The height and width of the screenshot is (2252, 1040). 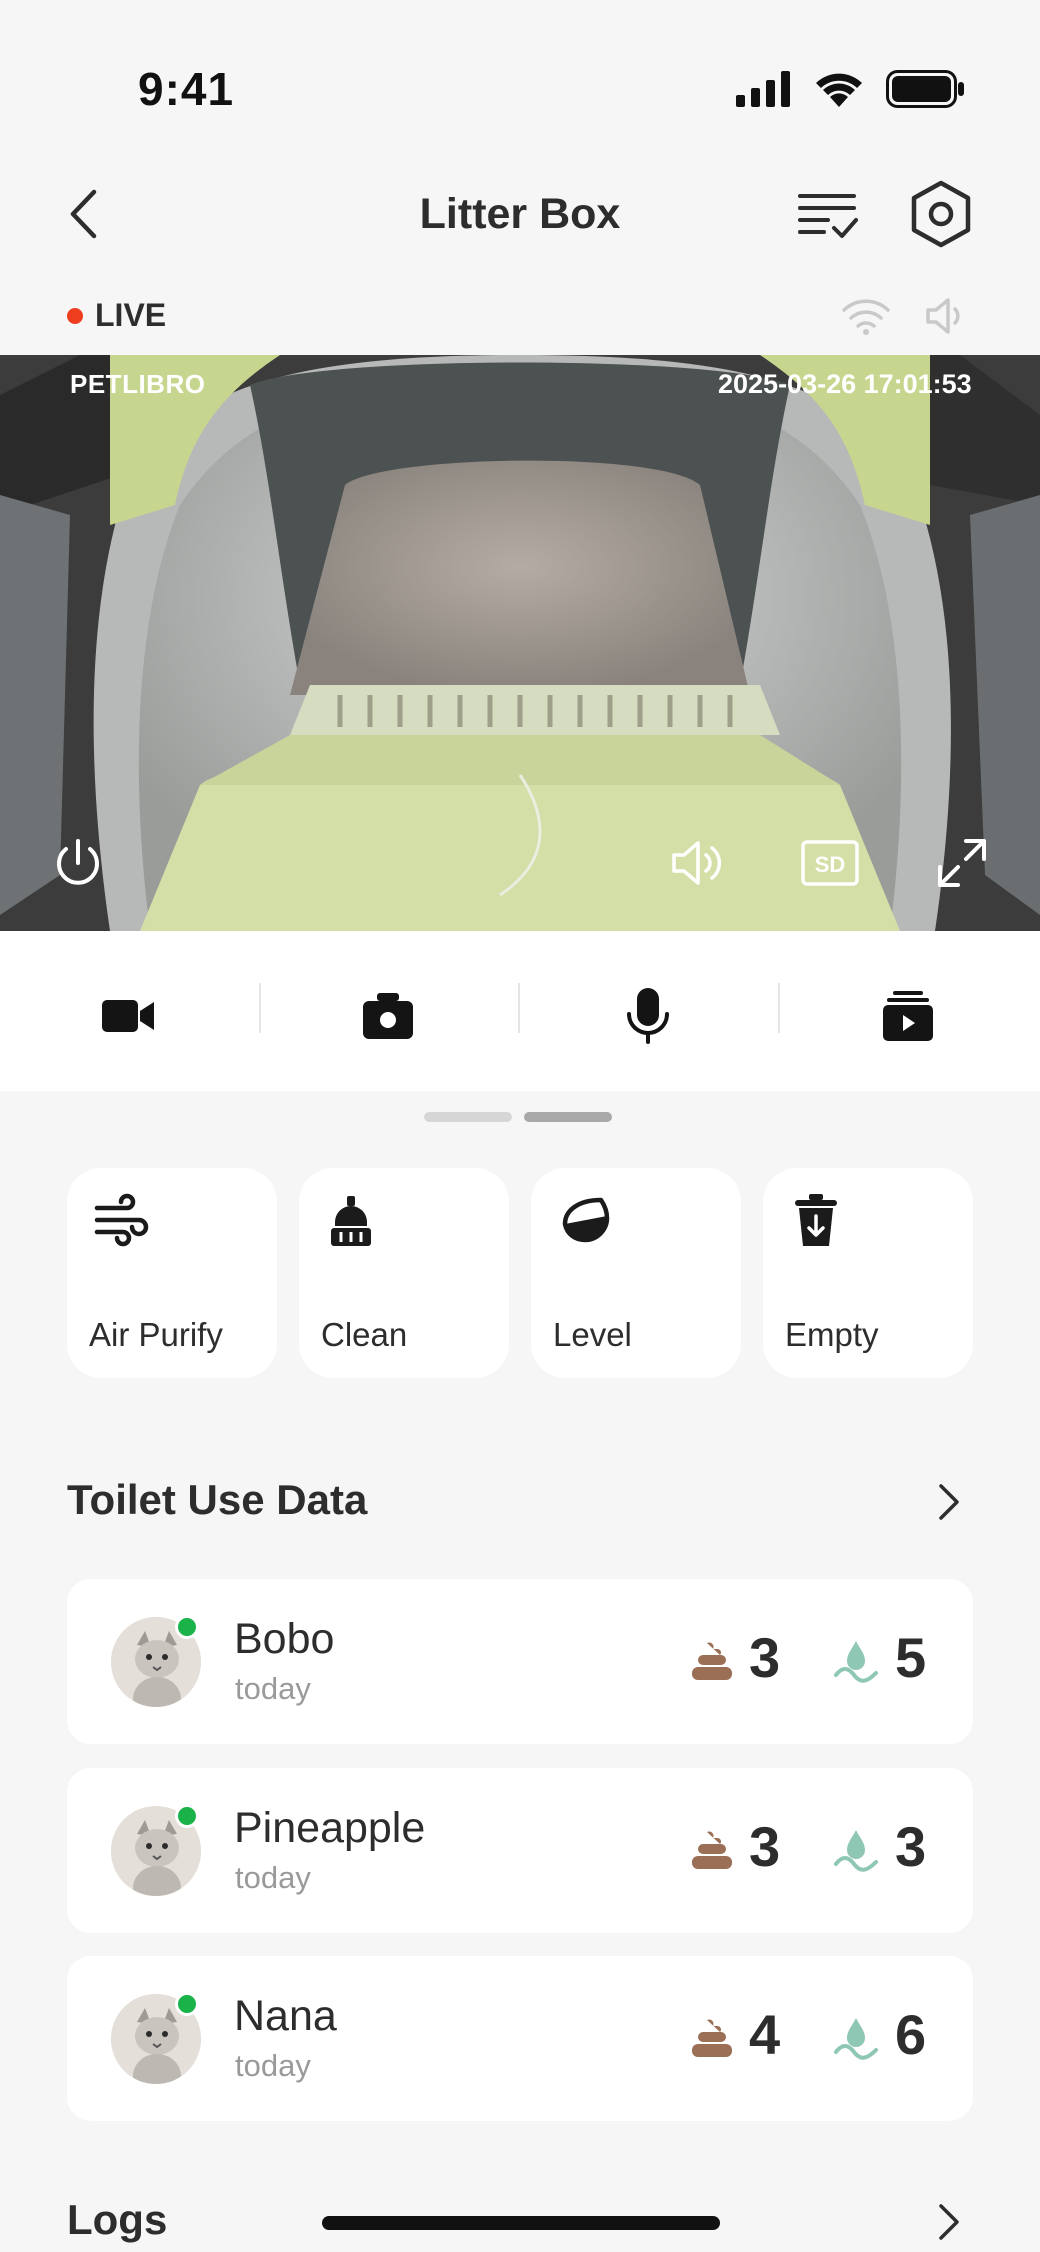 I want to click on toilet-use-header: Toilet Use Data, so click(x=520, y=1500).